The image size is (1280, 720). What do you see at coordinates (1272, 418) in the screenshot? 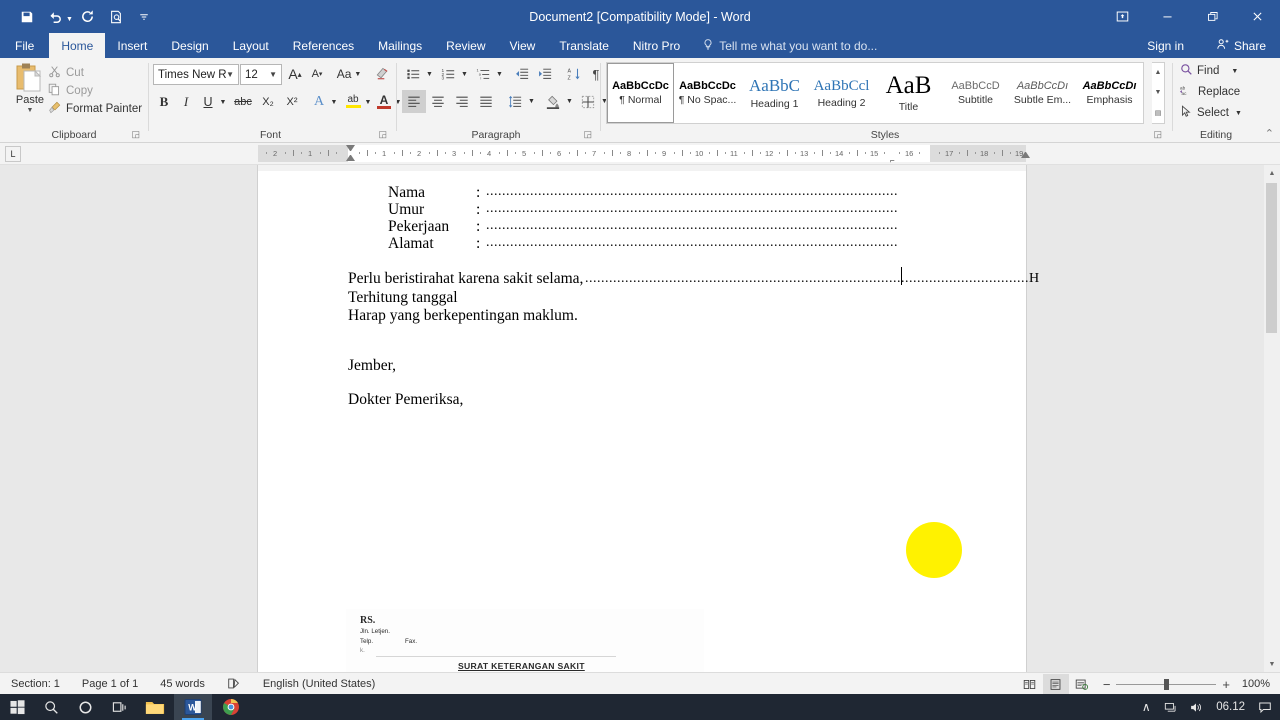
I see `vertical-scrollbar: ▲ ▼` at bounding box center [1272, 418].